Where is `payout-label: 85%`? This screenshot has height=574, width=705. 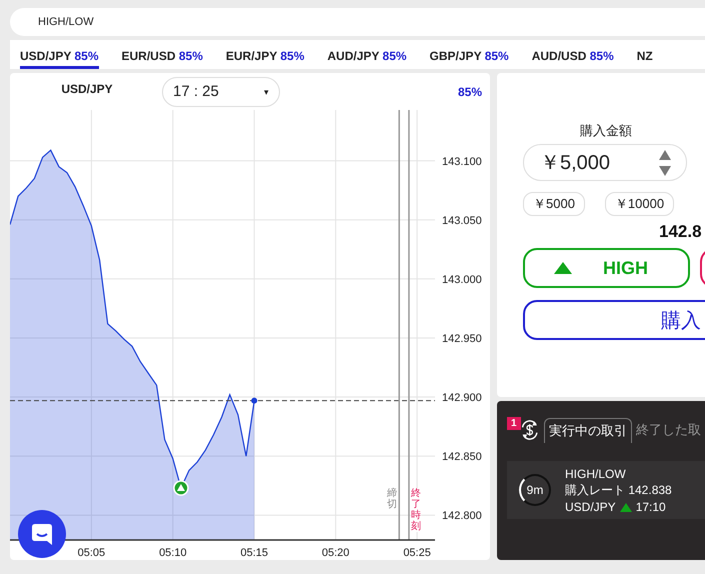
payout-label: 85% is located at coordinates (470, 91).